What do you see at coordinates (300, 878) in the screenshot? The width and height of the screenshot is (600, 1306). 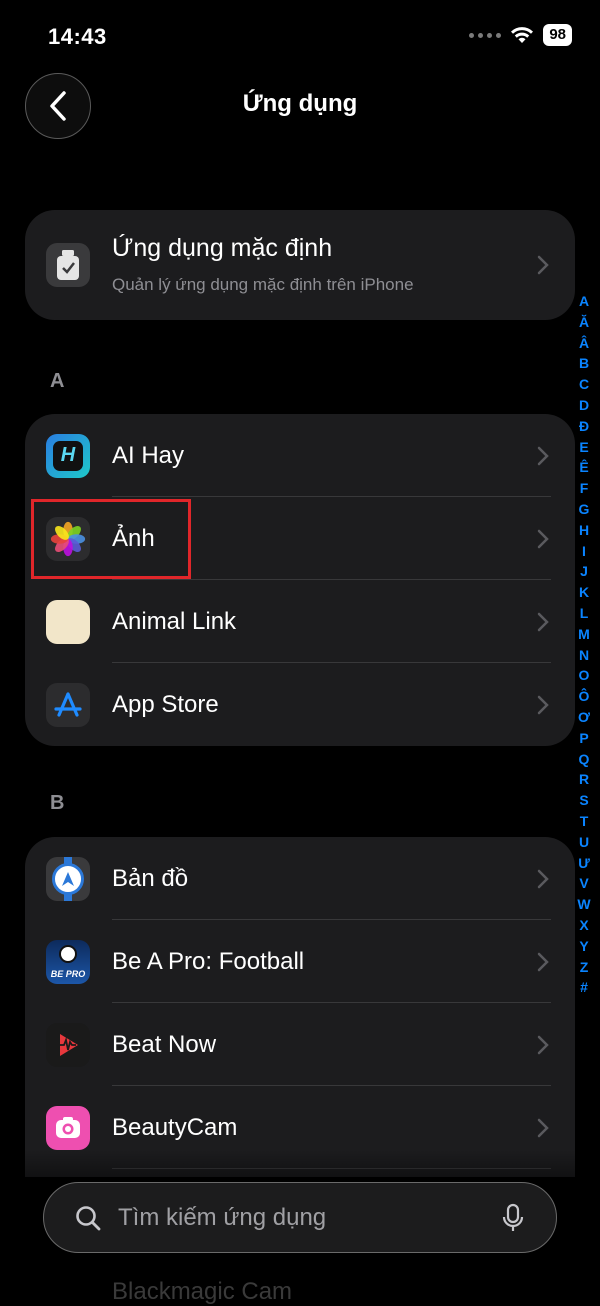 I see `app-row-maps: Bản đồ` at bounding box center [300, 878].